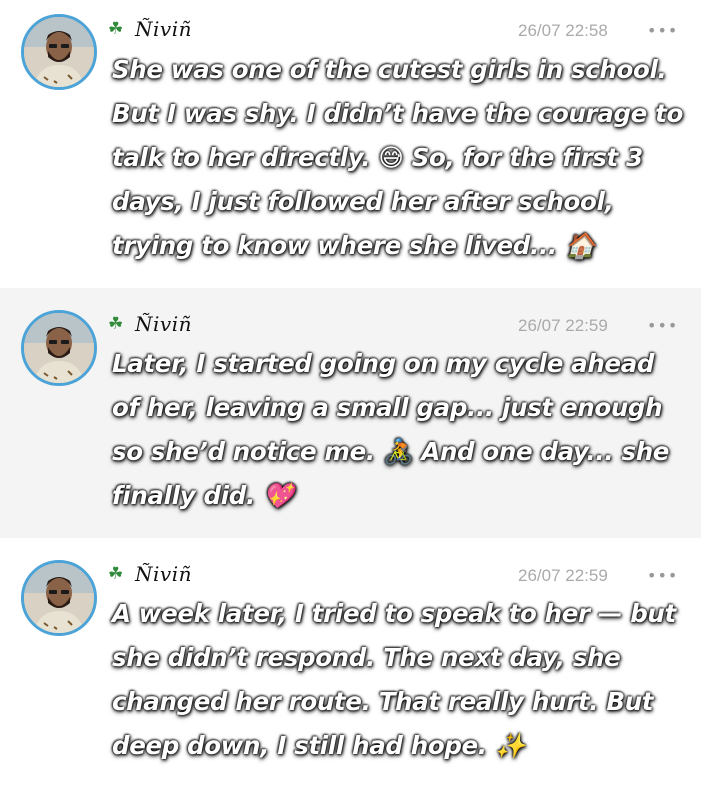  I want to click on comment-line: Later, I started going on my cycle ahead, so click(383, 363).